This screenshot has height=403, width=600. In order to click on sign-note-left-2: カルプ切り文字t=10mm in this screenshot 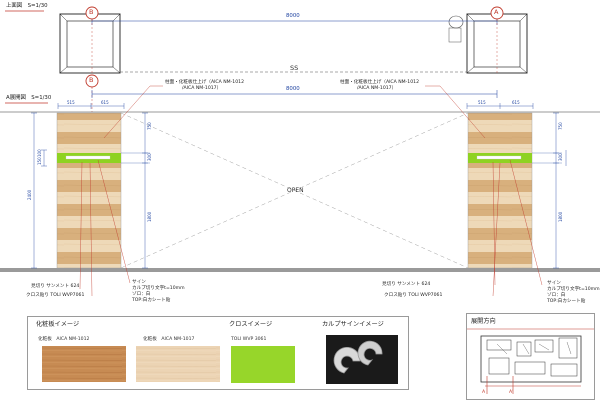, I will do `click(158, 288)`.